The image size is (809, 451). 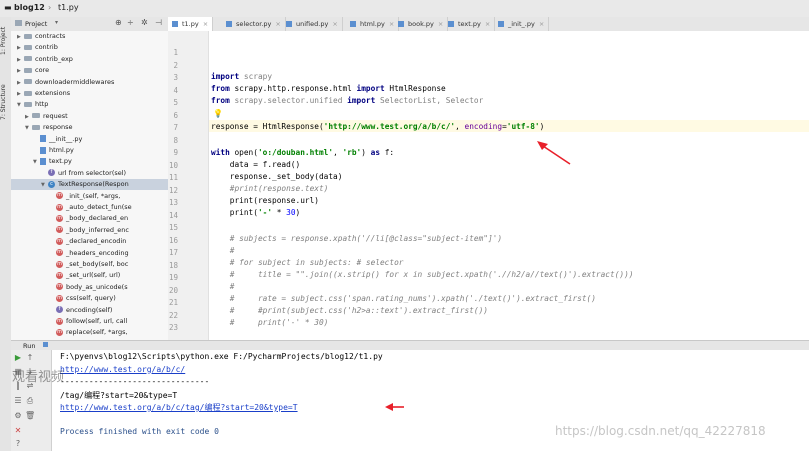 What do you see at coordinates (89, 128) in the screenshot?
I see `tree-item: ▼ response` at bounding box center [89, 128].